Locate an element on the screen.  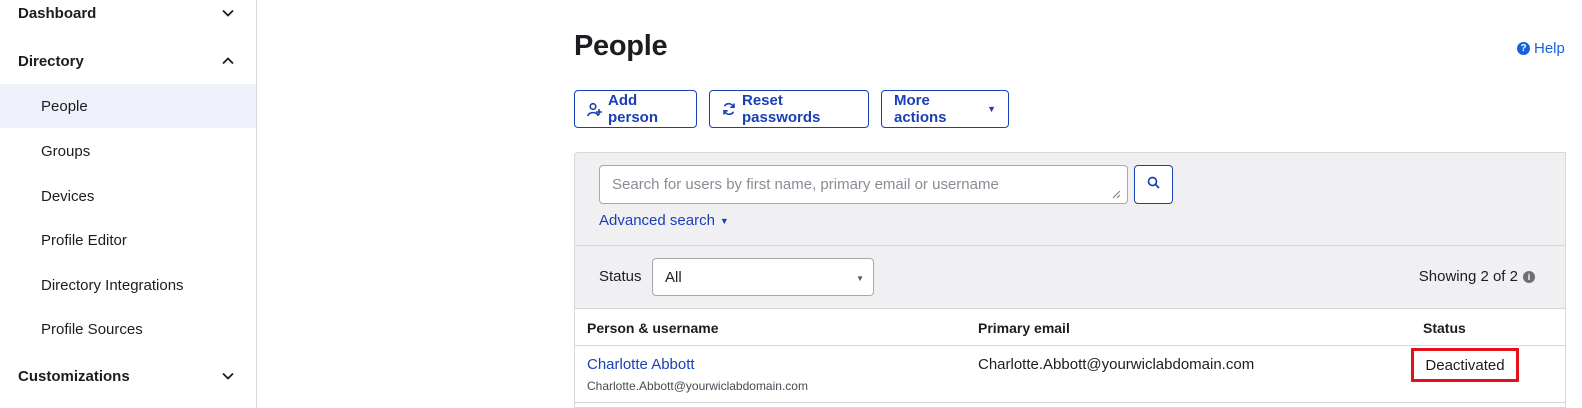
sidebar-item-profile-sources: Profile Sources is located at coordinates (128, 329).